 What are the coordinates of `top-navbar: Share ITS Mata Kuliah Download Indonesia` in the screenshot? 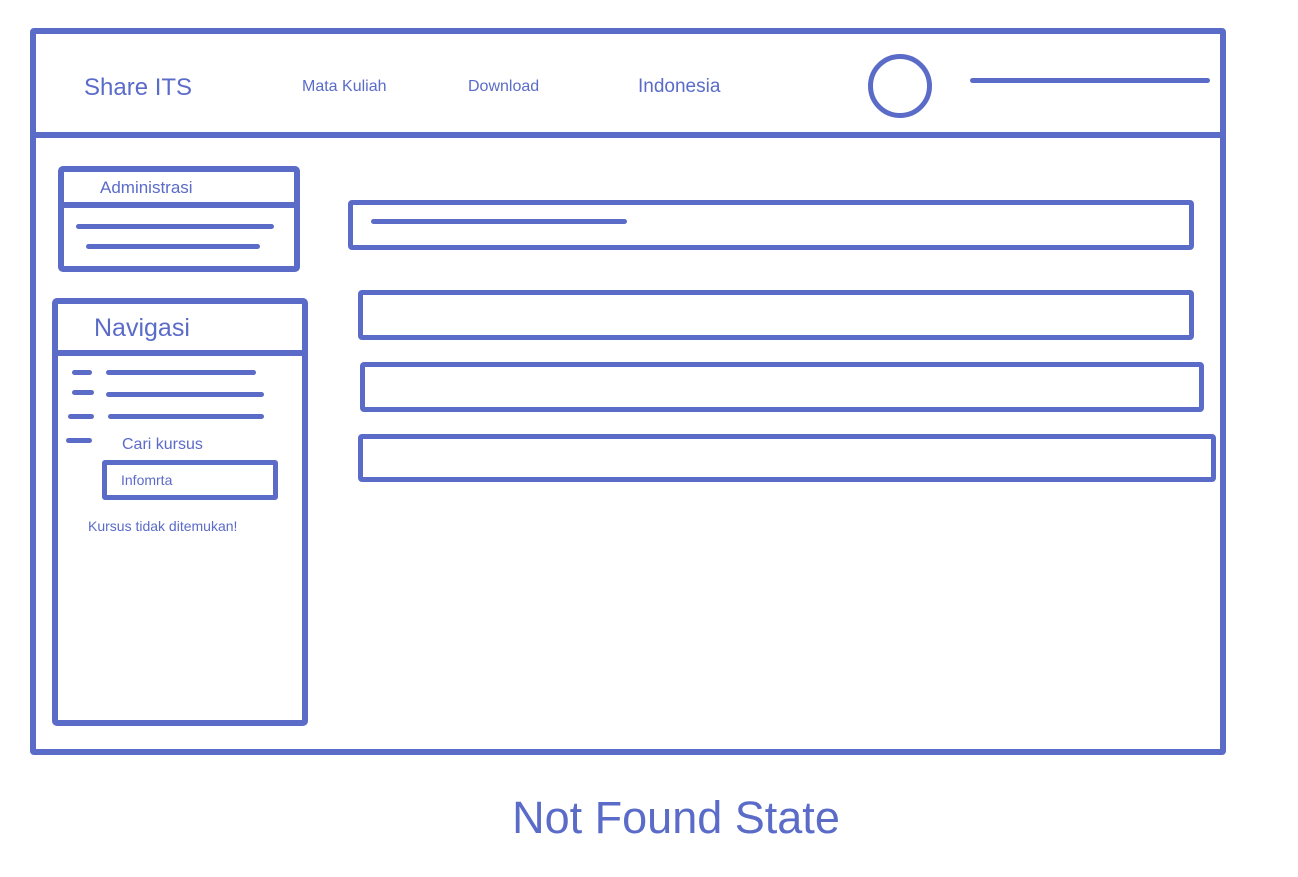 It's located at (628, 86).